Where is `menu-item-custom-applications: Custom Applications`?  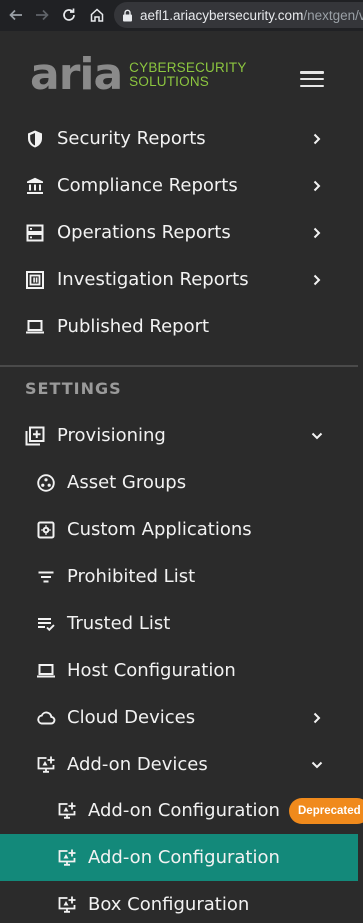 menu-item-custom-applications: Custom Applications is located at coordinates (181, 529).